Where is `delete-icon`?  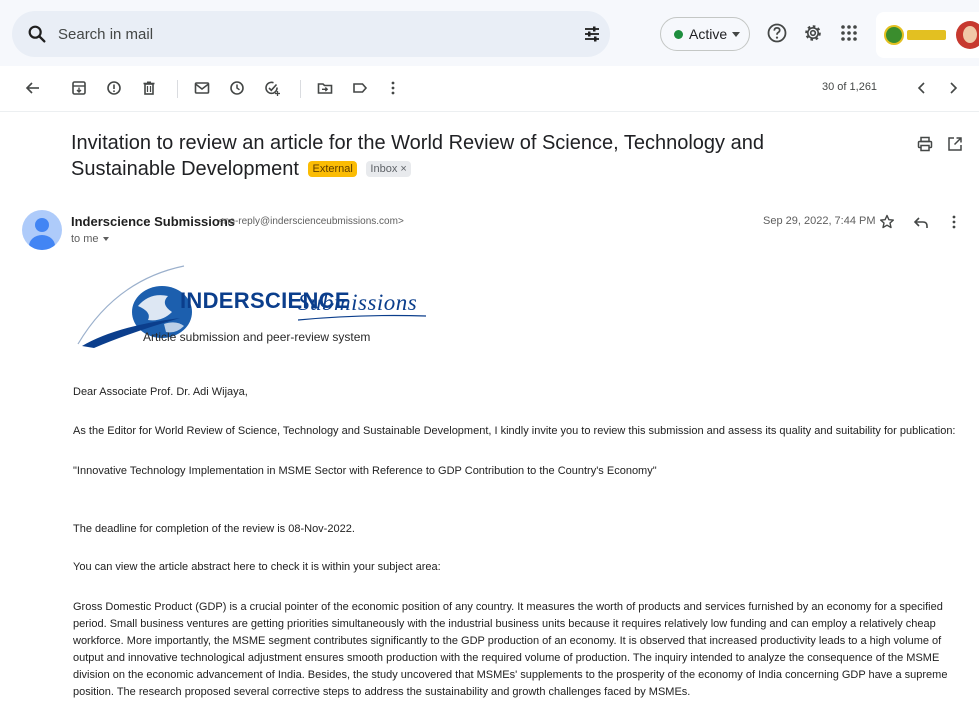
delete-icon is located at coordinates (149, 88).